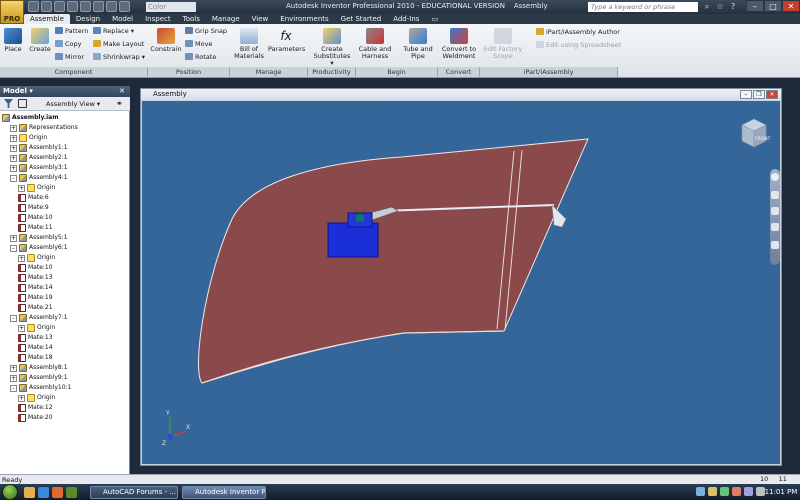 Image resolution: width=800 pixels, height=500 pixels. Describe the element at coordinates (707, 6) in the screenshot. I see `search-icon: ⌕` at that location.